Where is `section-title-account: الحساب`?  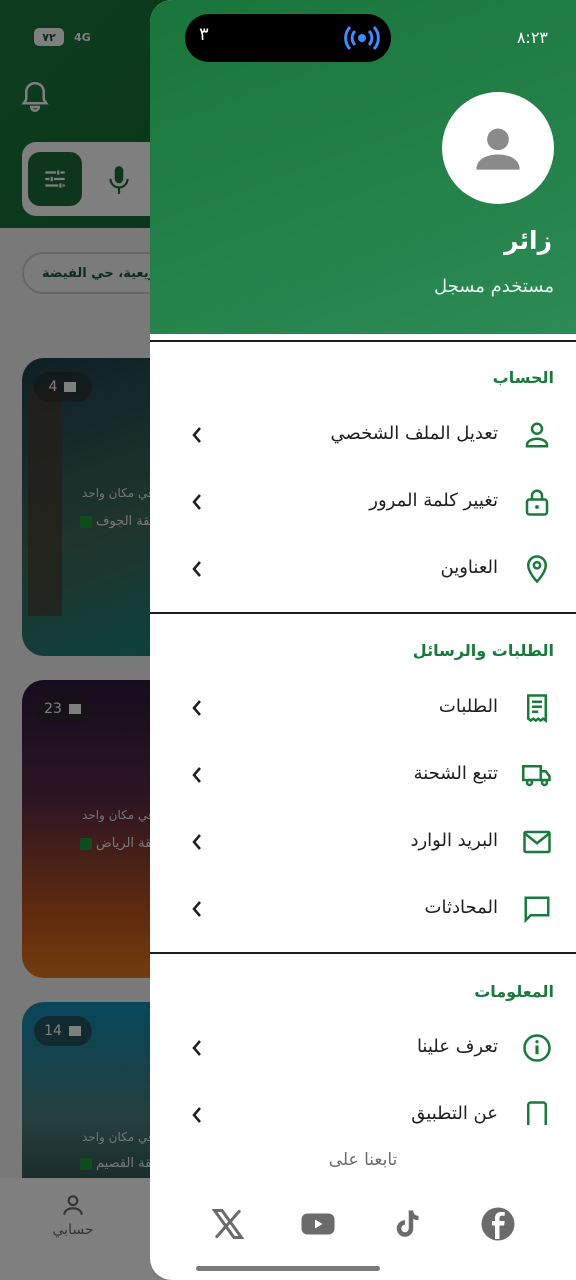 section-title-account: الحساب is located at coordinates (523, 377).